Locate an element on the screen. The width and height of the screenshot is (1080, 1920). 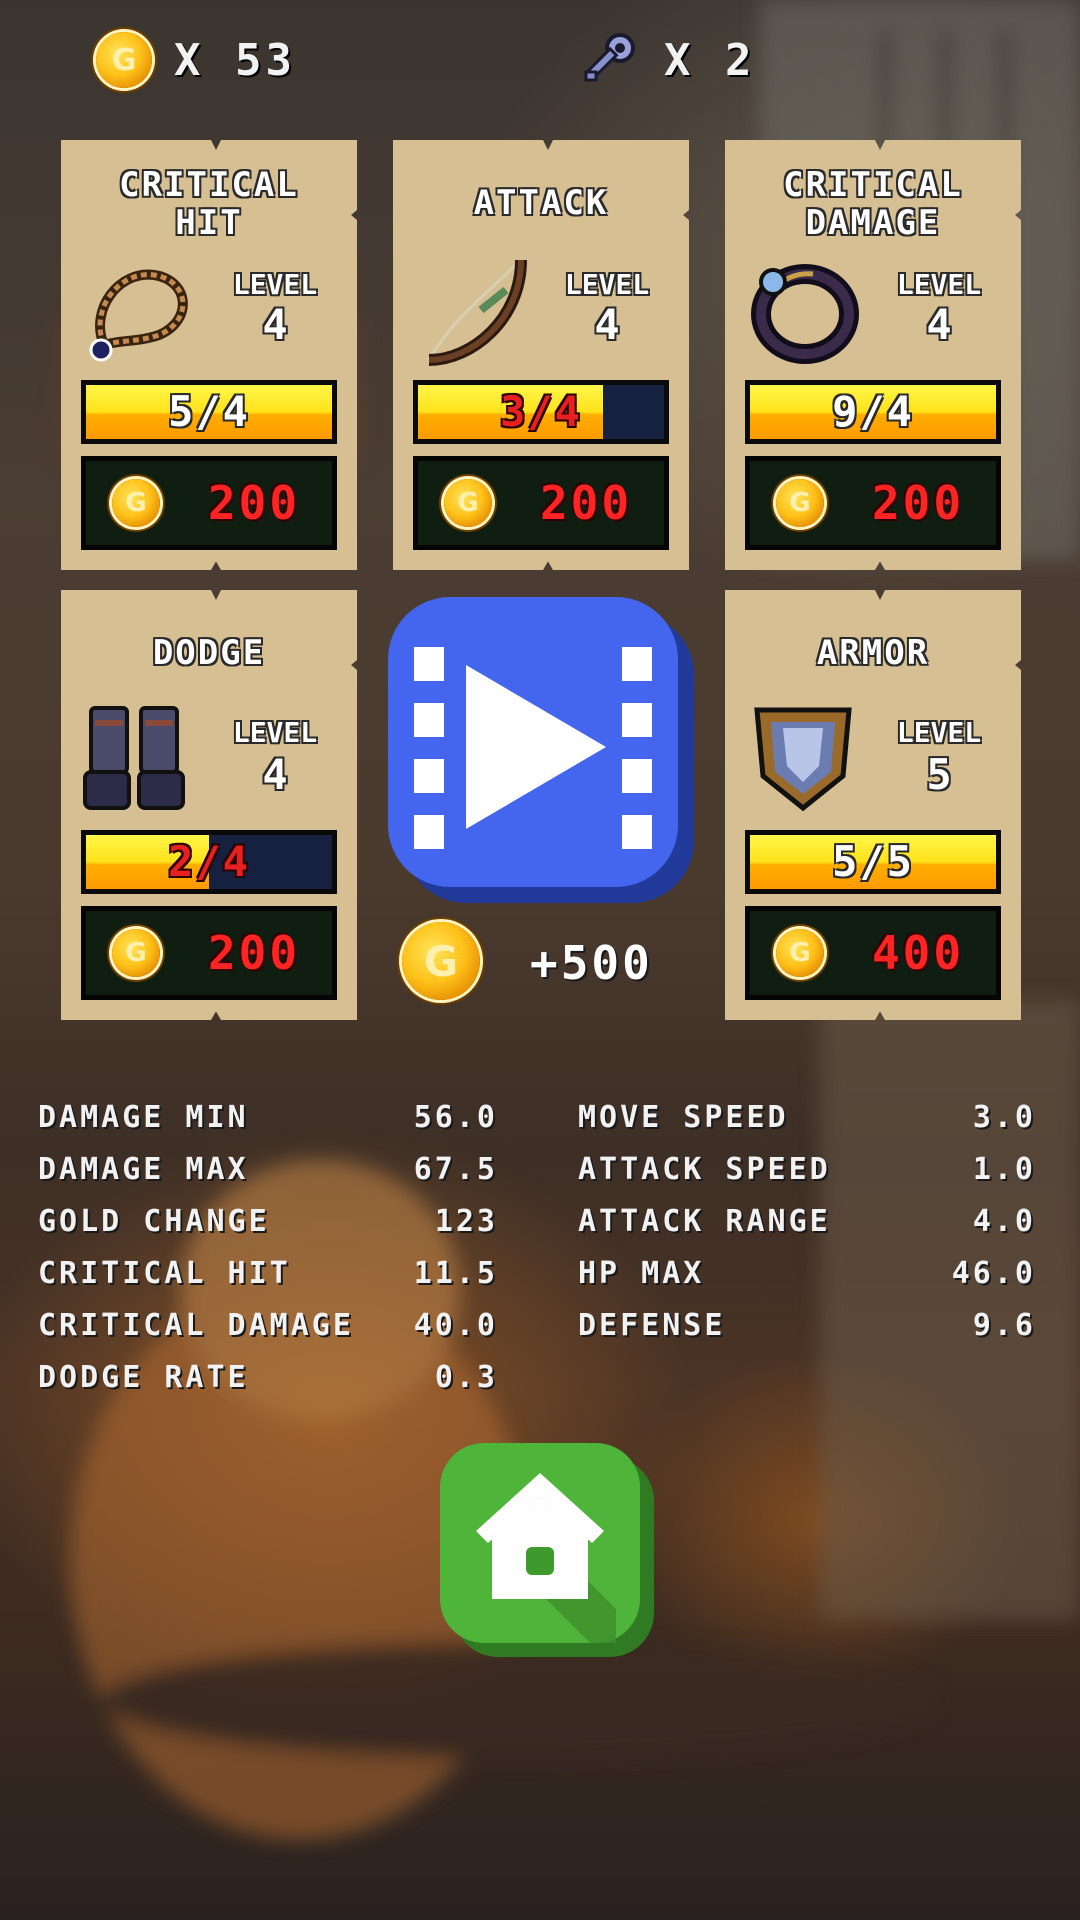
progress-bar: 2/4 is located at coordinates (209, 862).